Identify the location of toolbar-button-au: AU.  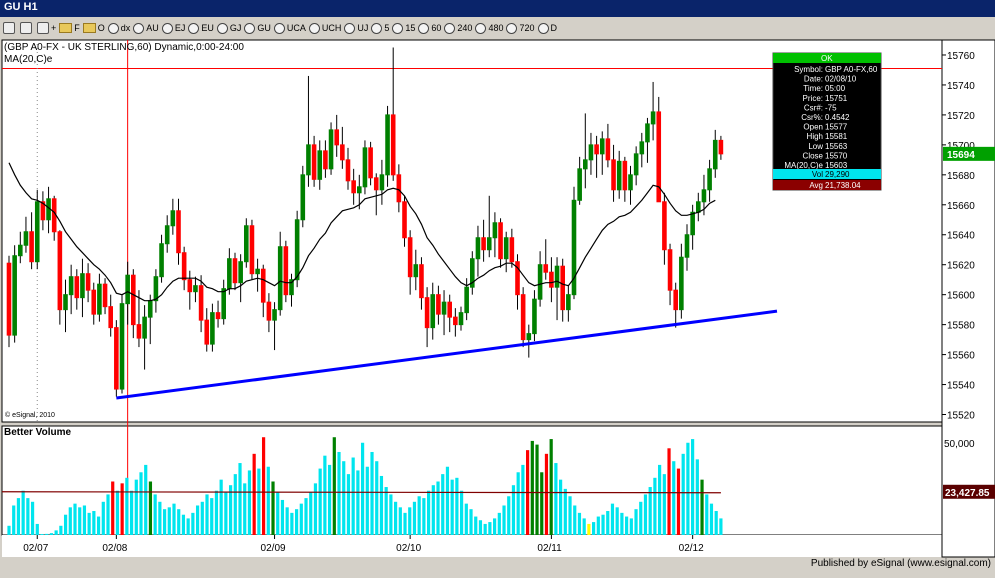
(146, 28).